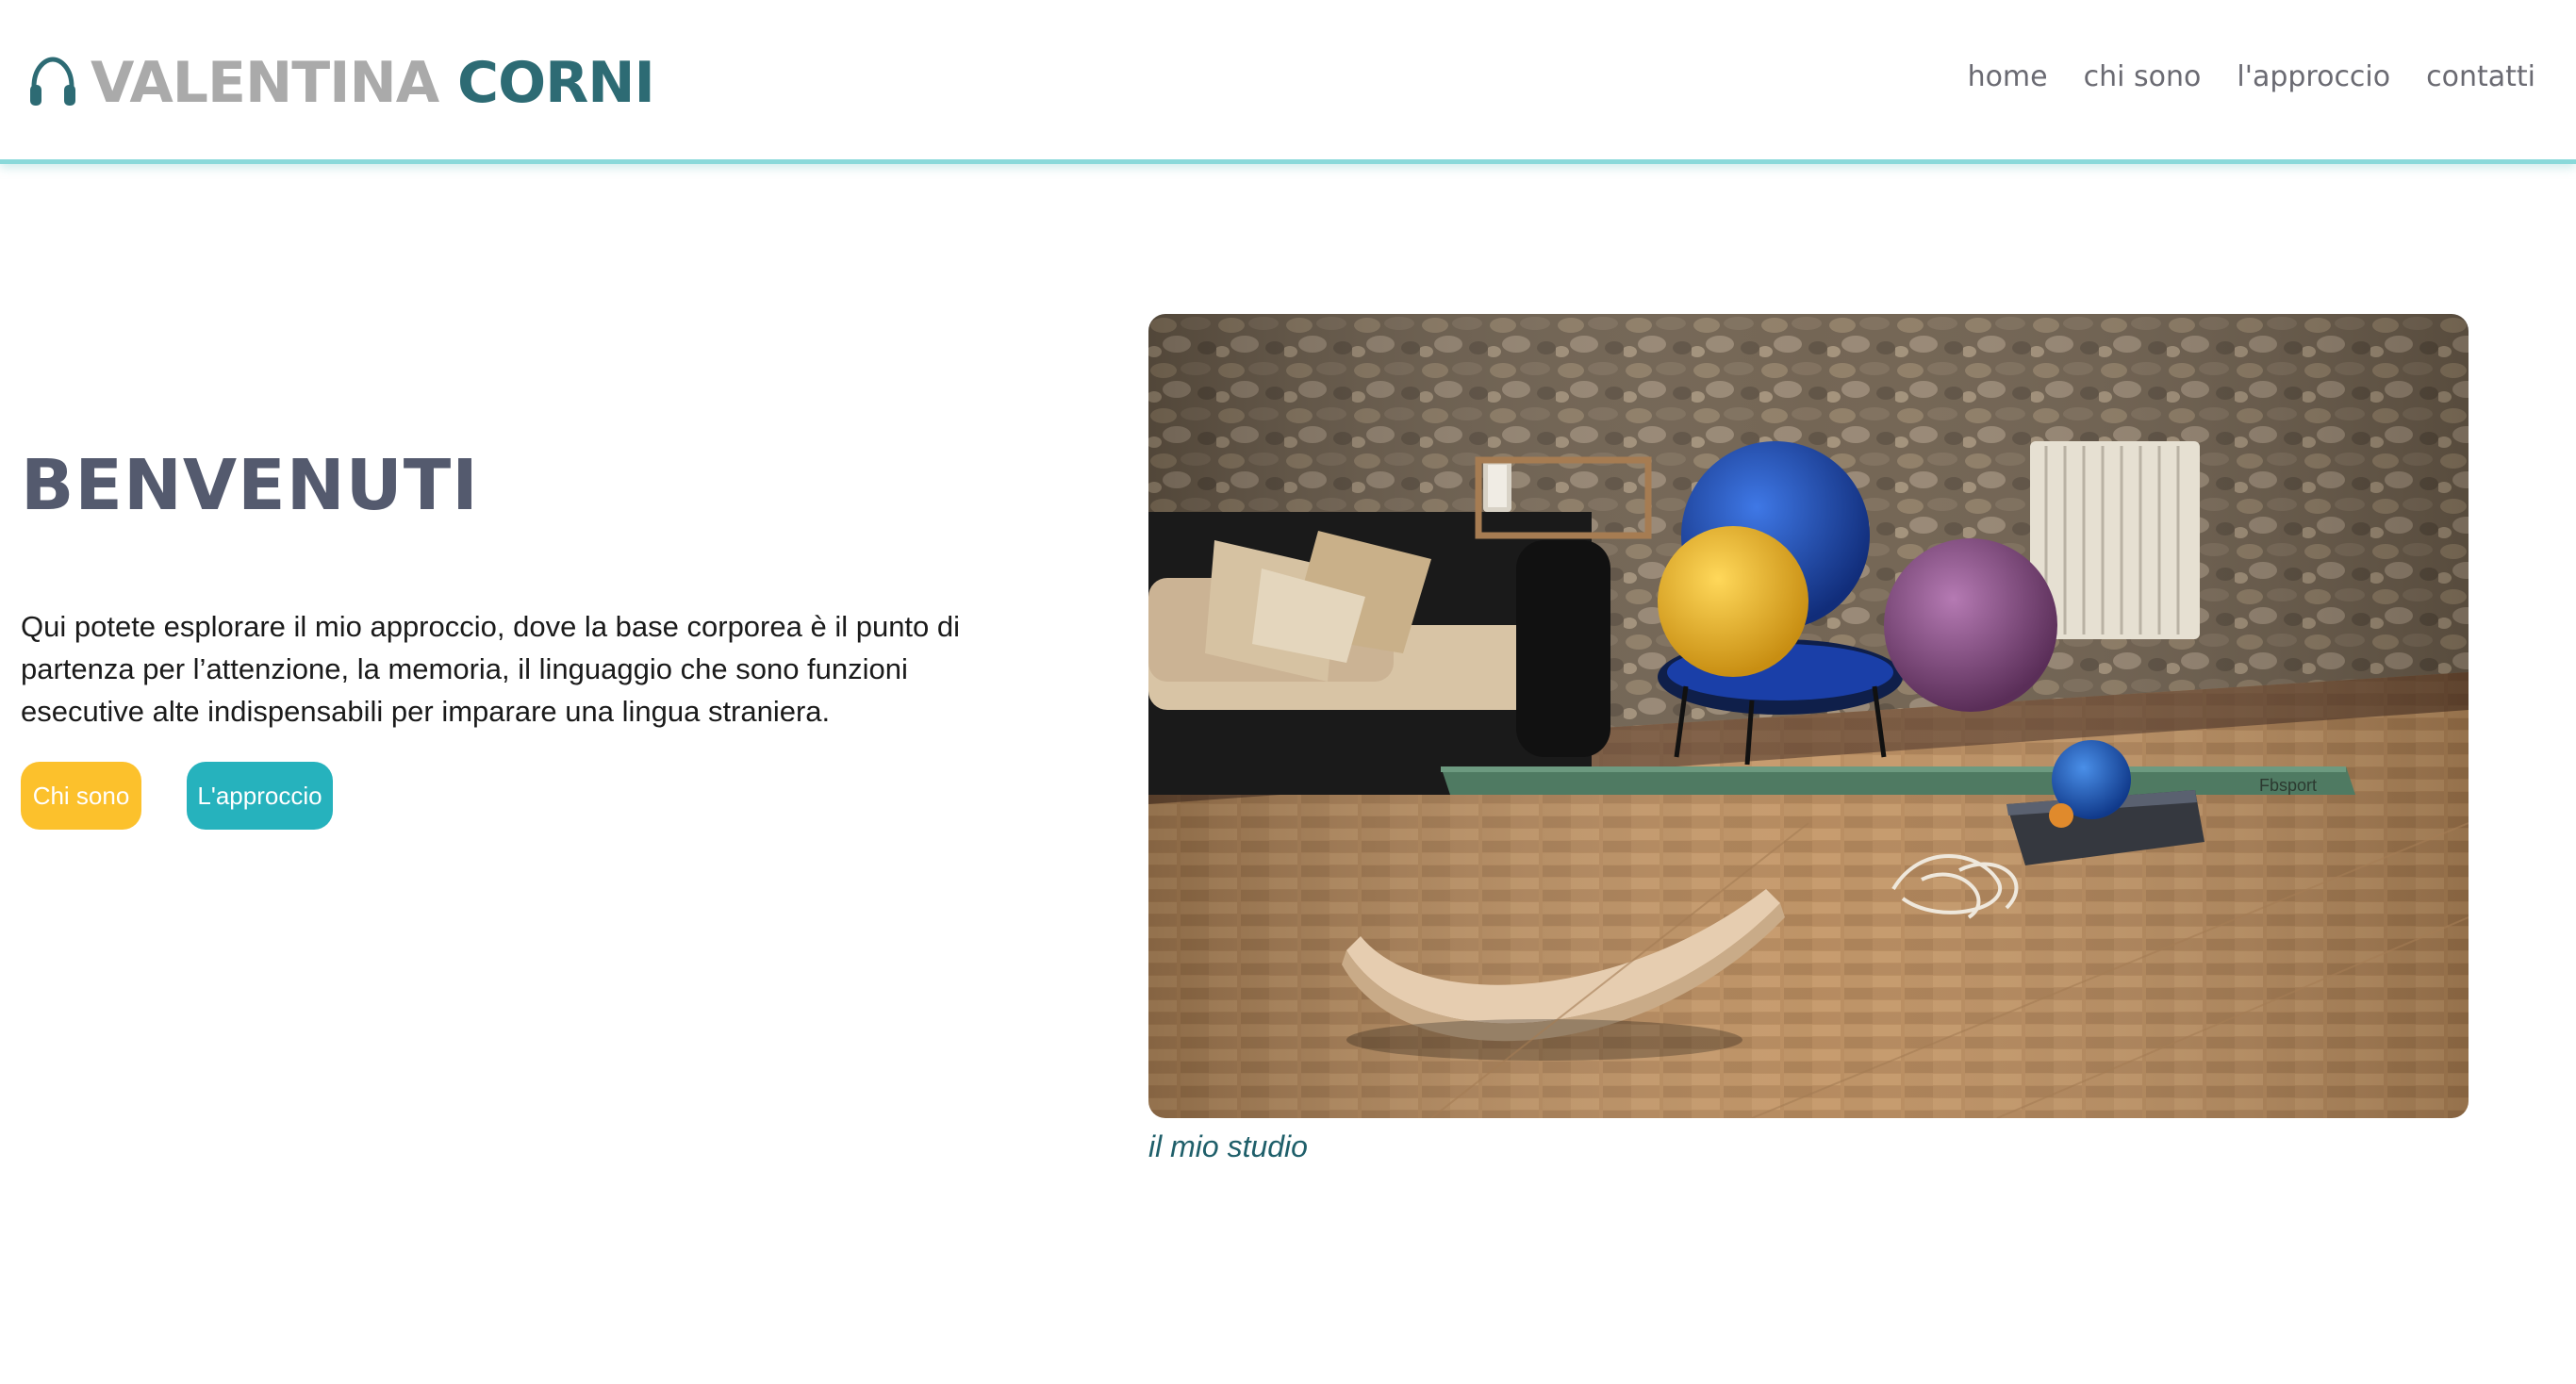 The image size is (2576, 1384). What do you see at coordinates (2008, 77) in the screenshot?
I see `nav-home: home` at bounding box center [2008, 77].